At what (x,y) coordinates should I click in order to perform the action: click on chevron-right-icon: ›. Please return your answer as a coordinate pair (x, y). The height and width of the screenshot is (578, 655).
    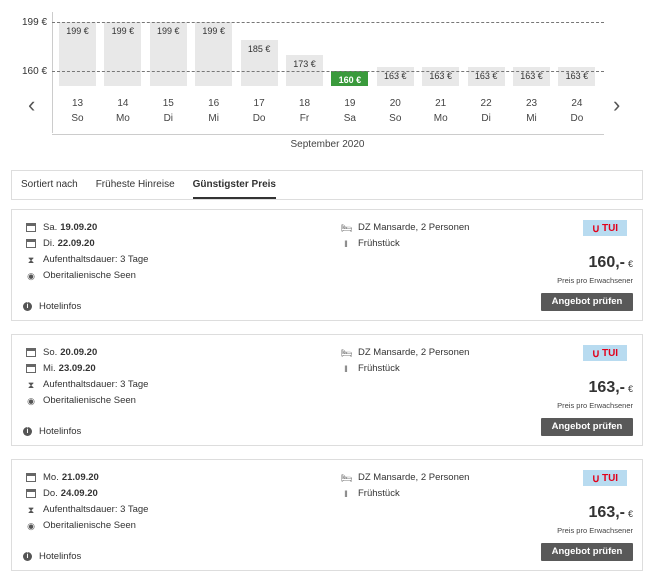
    Looking at the image, I should click on (616, 105).